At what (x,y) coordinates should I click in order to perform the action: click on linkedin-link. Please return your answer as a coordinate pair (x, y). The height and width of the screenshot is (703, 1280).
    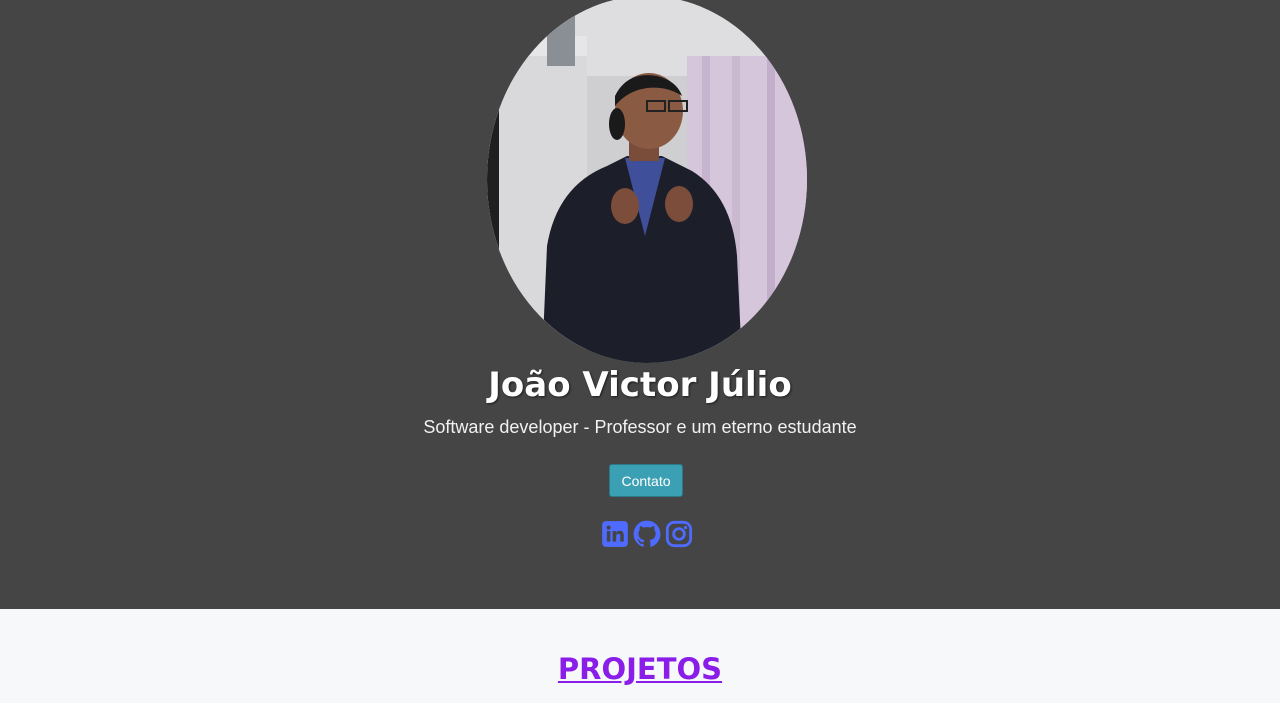
    Looking at the image, I should click on (614, 534).